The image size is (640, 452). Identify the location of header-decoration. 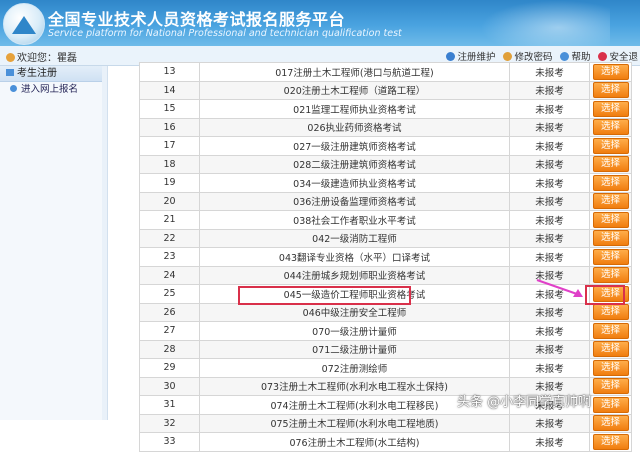
(545, 23).